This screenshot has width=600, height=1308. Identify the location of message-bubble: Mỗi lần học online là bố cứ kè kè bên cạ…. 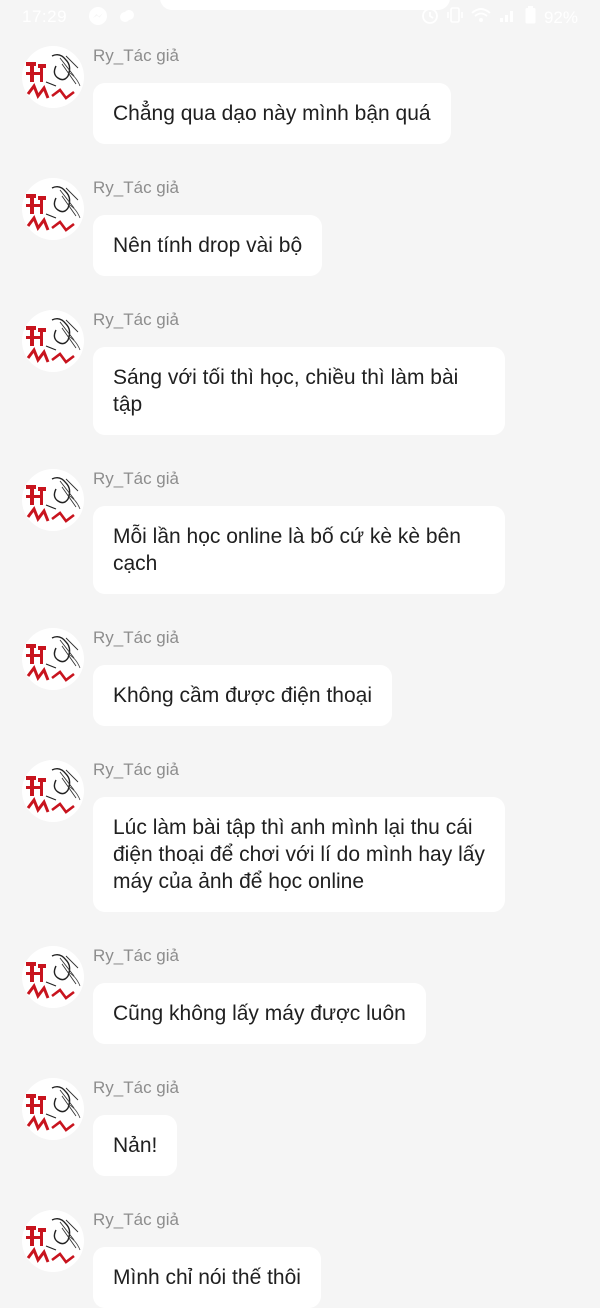
(299, 550).